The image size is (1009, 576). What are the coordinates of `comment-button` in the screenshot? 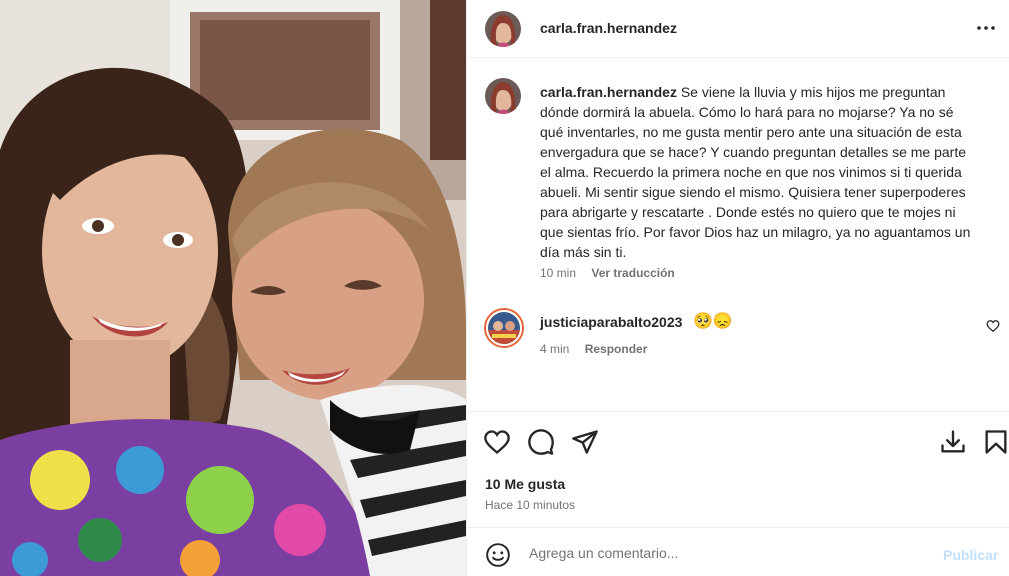 It's located at (541, 442).